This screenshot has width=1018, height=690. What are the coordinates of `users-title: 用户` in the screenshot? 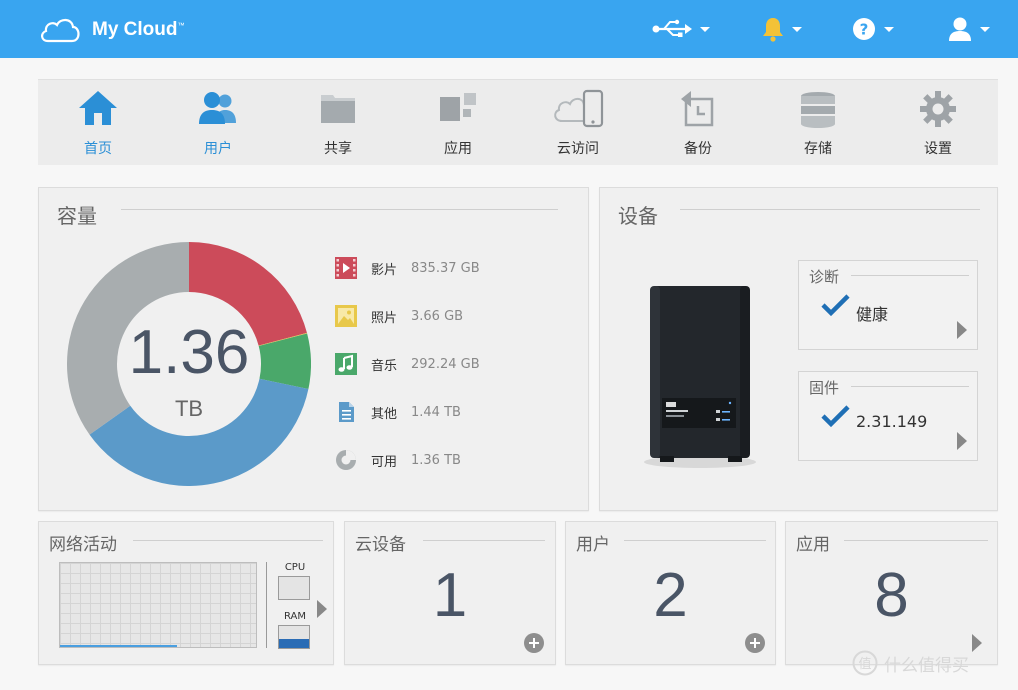 It's located at (593, 545).